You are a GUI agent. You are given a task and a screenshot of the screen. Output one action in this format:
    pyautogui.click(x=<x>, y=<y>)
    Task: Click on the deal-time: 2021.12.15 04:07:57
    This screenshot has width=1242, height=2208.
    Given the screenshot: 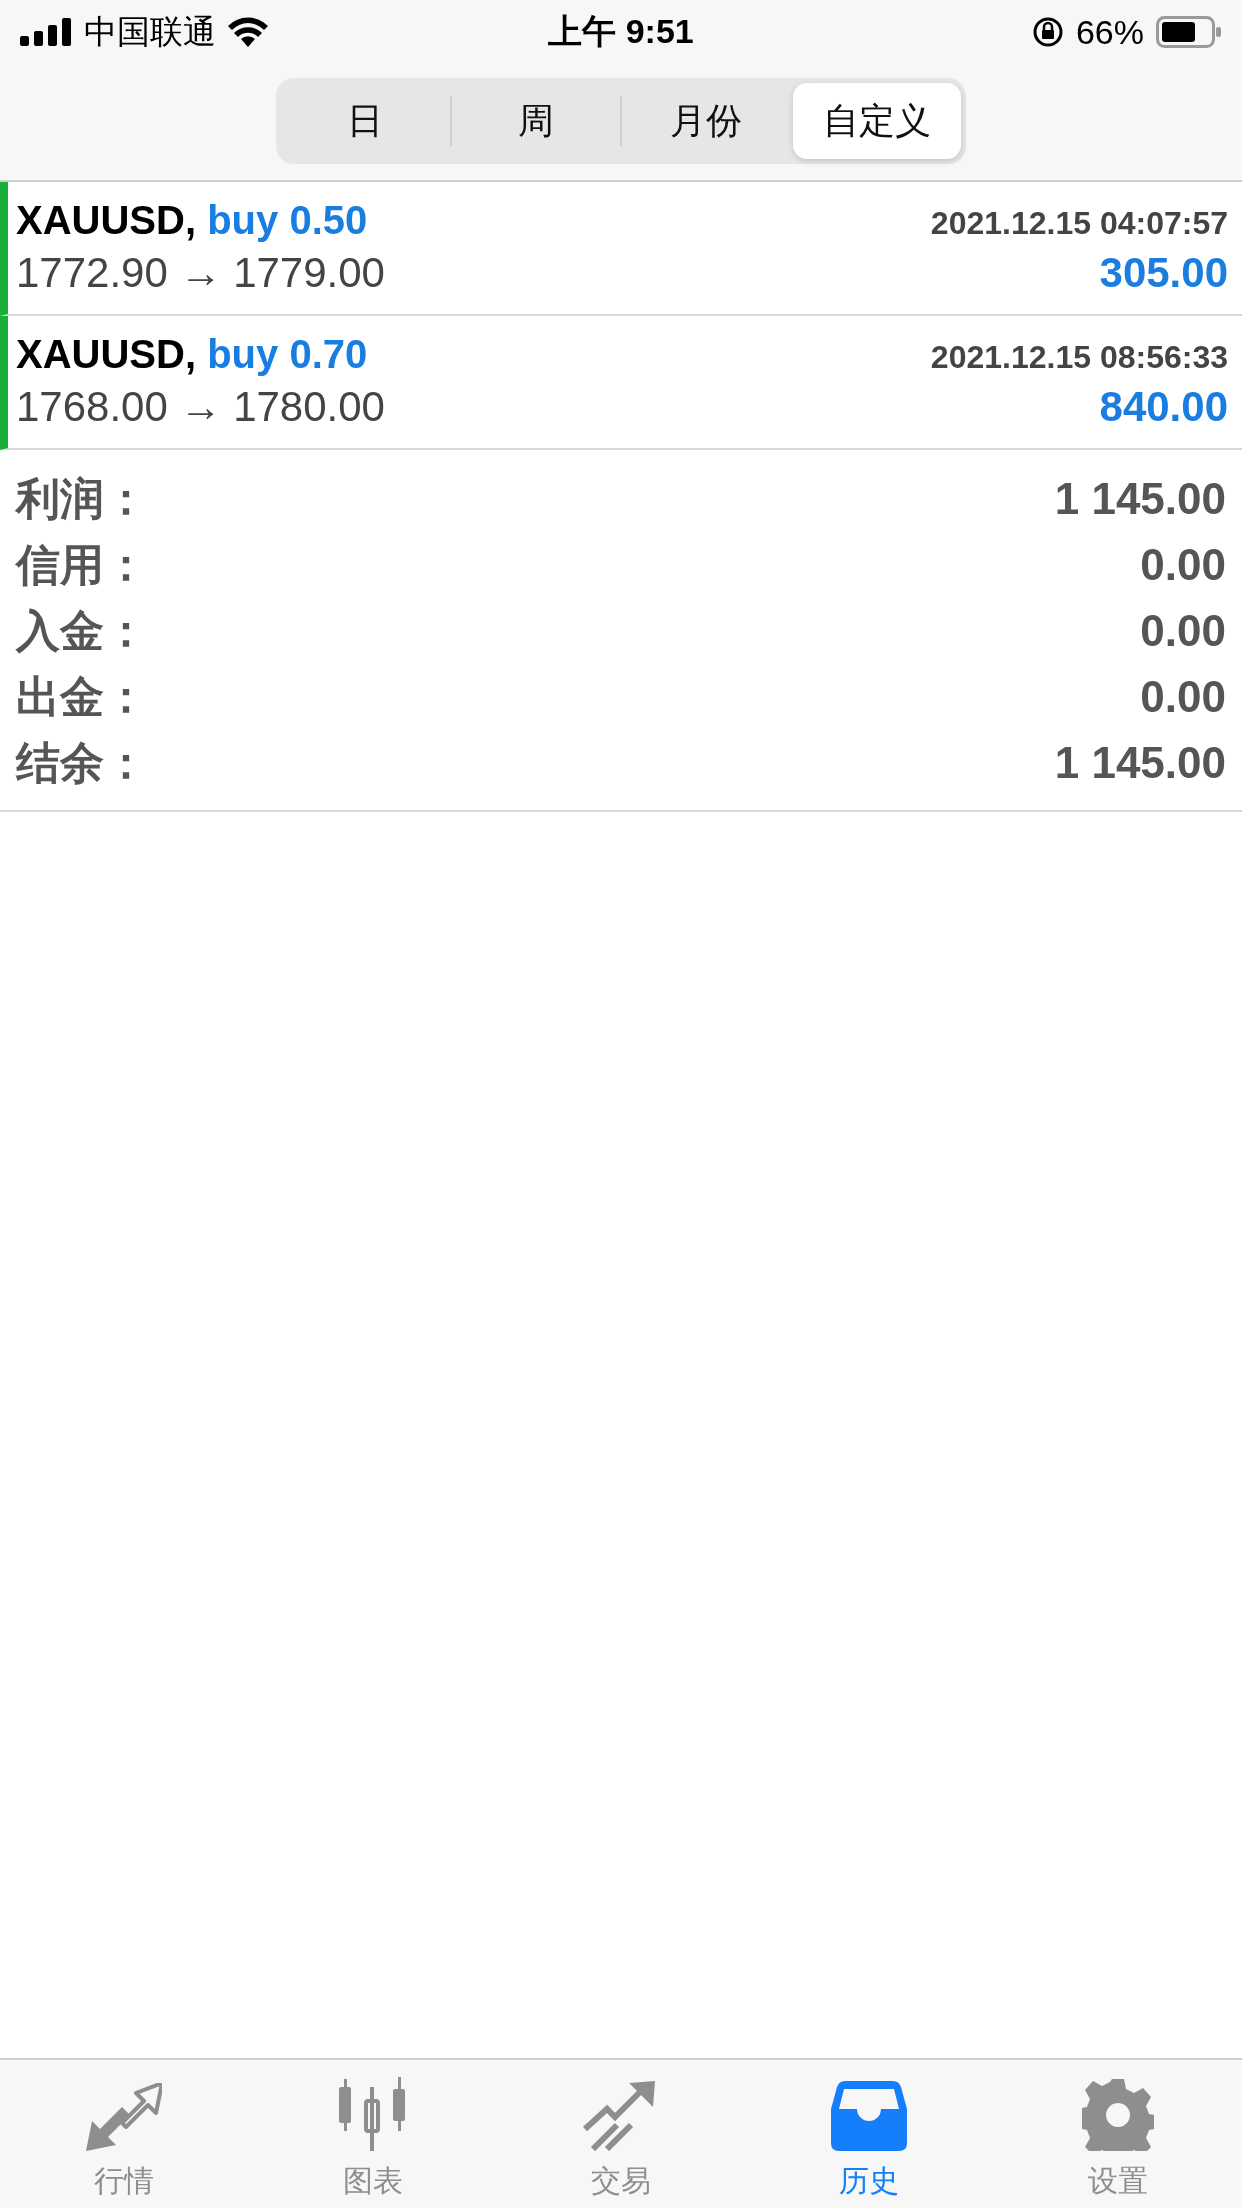 What is the action you would take?
    pyautogui.click(x=1079, y=223)
    